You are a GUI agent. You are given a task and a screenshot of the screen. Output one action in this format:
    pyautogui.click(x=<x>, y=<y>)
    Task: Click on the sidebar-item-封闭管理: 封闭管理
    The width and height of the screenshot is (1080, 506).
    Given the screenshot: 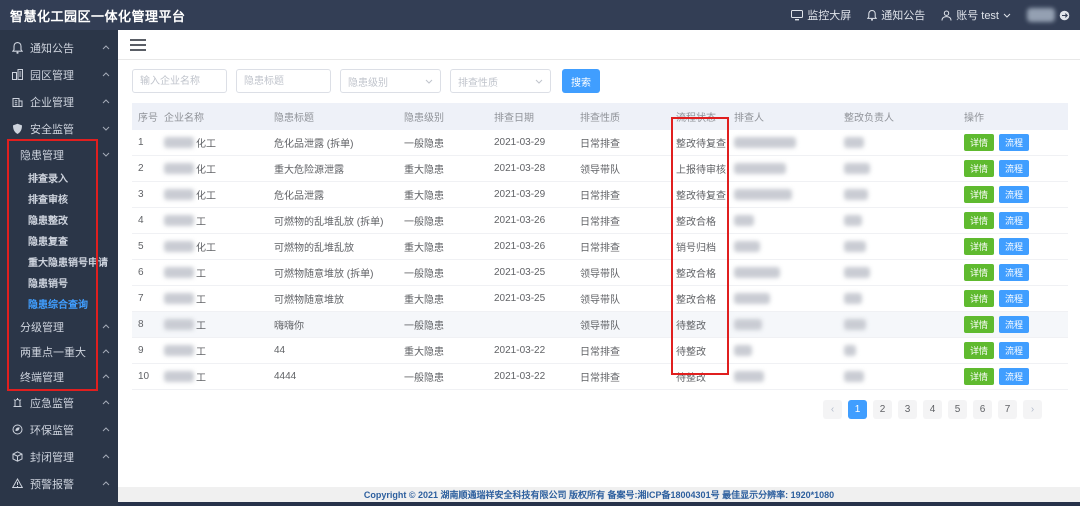 What is the action you would take?
    pyautogui.click(x=59, y=456)
    